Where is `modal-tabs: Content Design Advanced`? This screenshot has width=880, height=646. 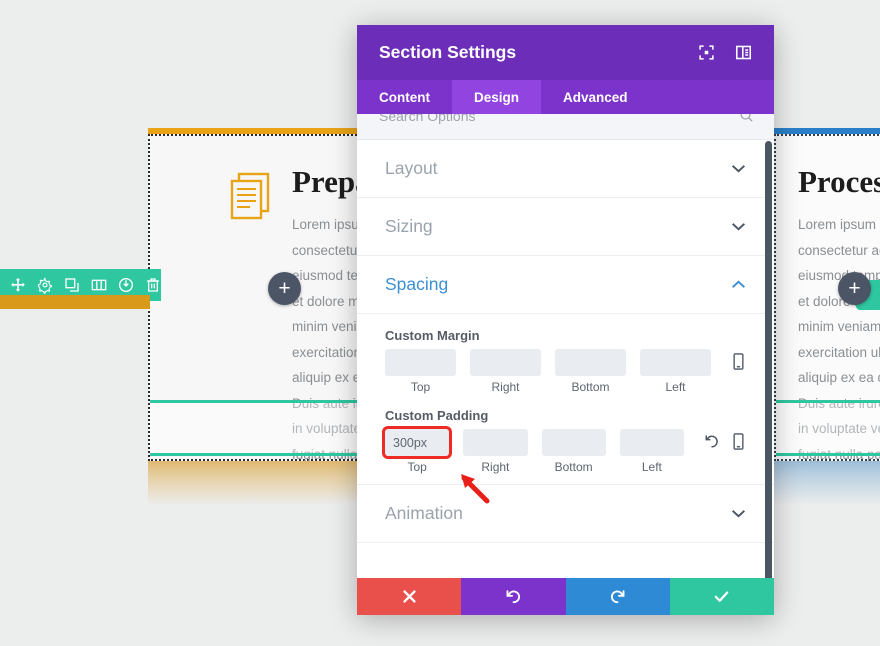 modal-tabs: Content Design Advanced is located at coordinates (565, 97).